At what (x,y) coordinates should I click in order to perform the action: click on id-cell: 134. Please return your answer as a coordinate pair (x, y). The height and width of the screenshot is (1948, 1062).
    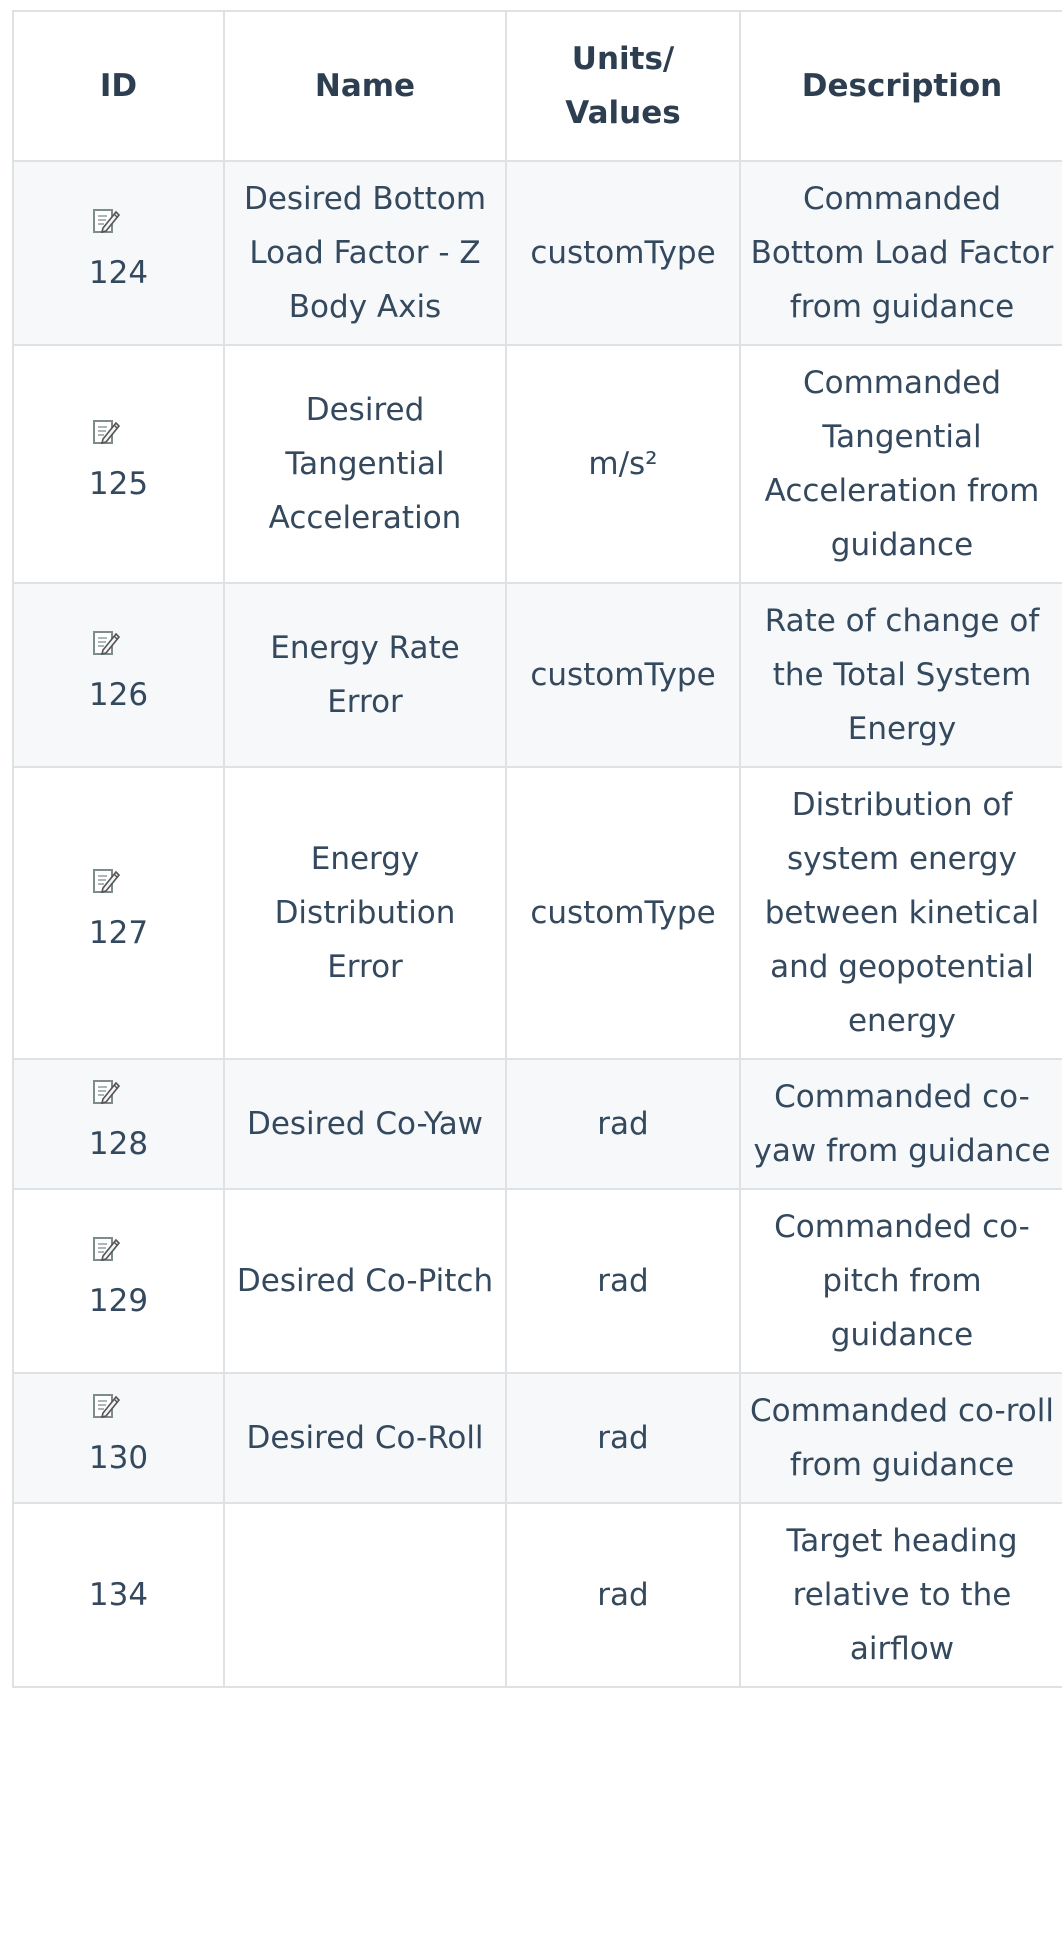
    Looking at the image, I should click on (118, 1595).